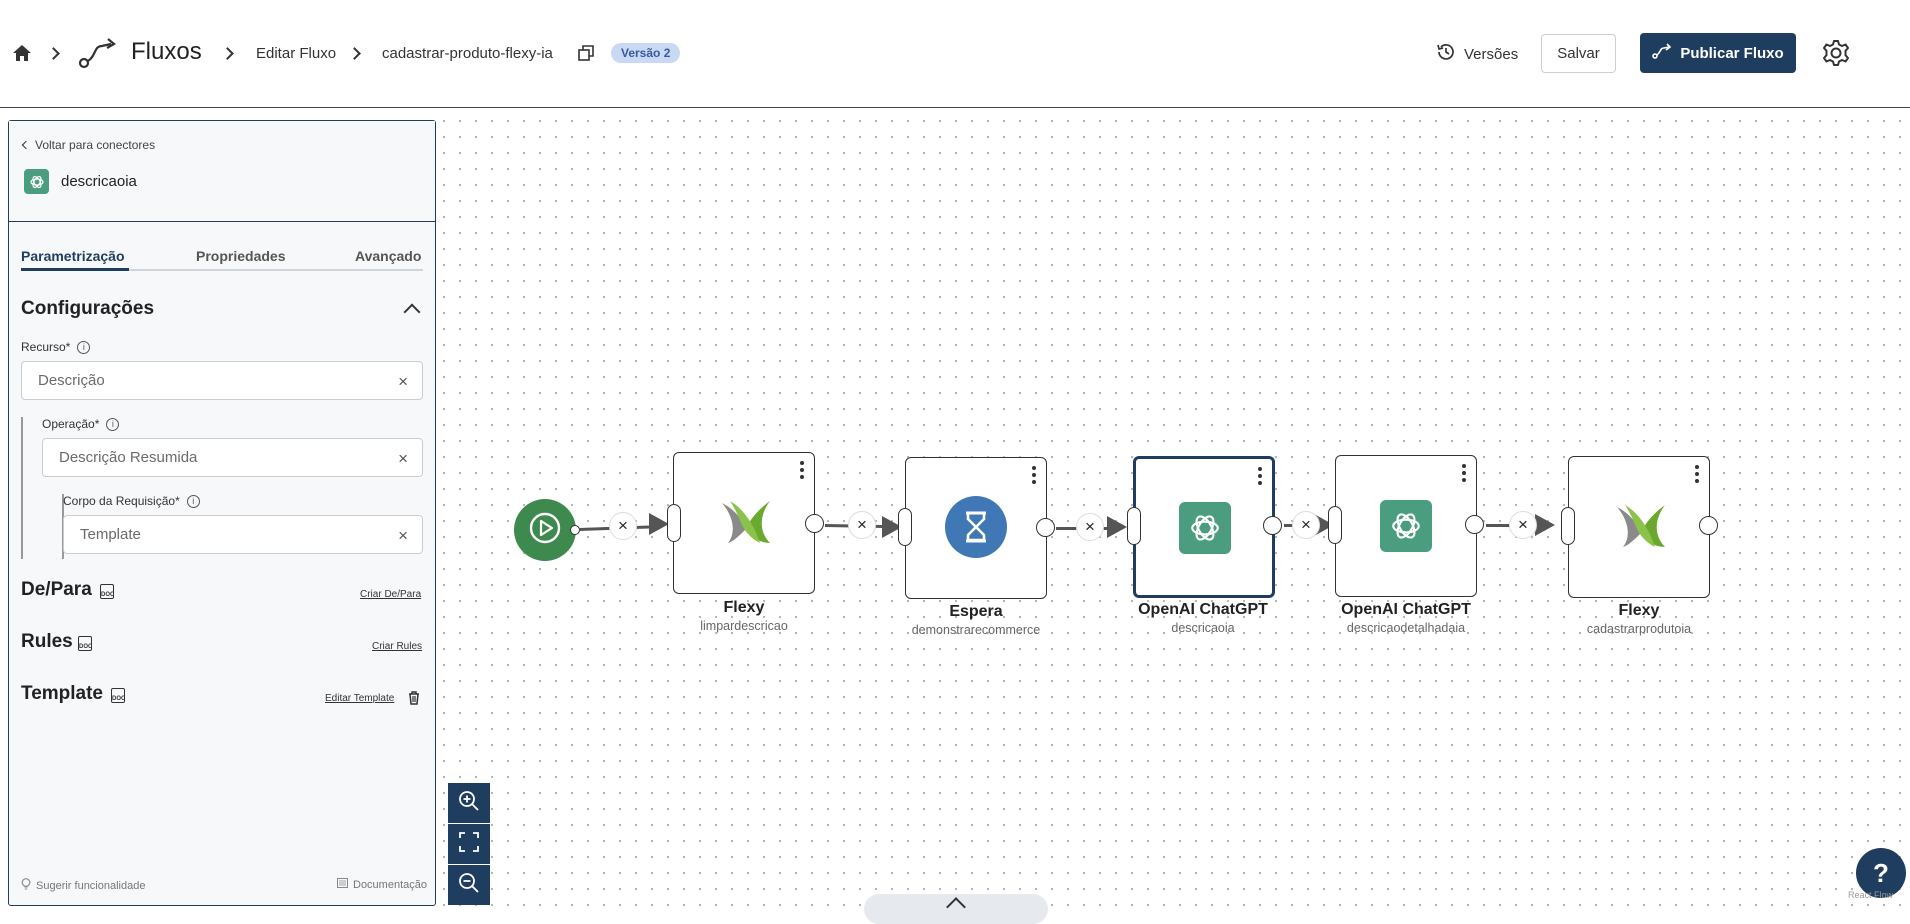  I want to click on flow-name: cadastrar-produto-flexy-ia, so click(467, 53).